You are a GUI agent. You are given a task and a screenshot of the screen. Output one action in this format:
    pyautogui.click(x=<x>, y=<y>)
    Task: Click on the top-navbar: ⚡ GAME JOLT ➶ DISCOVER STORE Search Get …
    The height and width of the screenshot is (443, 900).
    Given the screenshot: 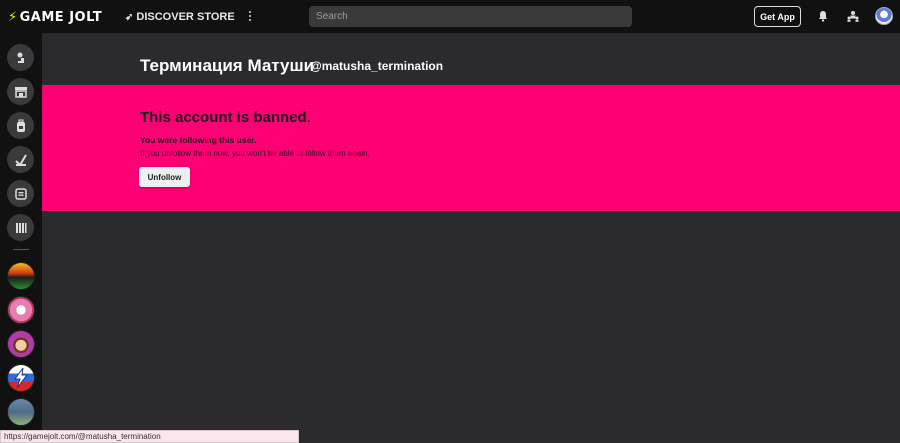 What is the action you would take?
    pyautogui.click(x=450, y=16)
    